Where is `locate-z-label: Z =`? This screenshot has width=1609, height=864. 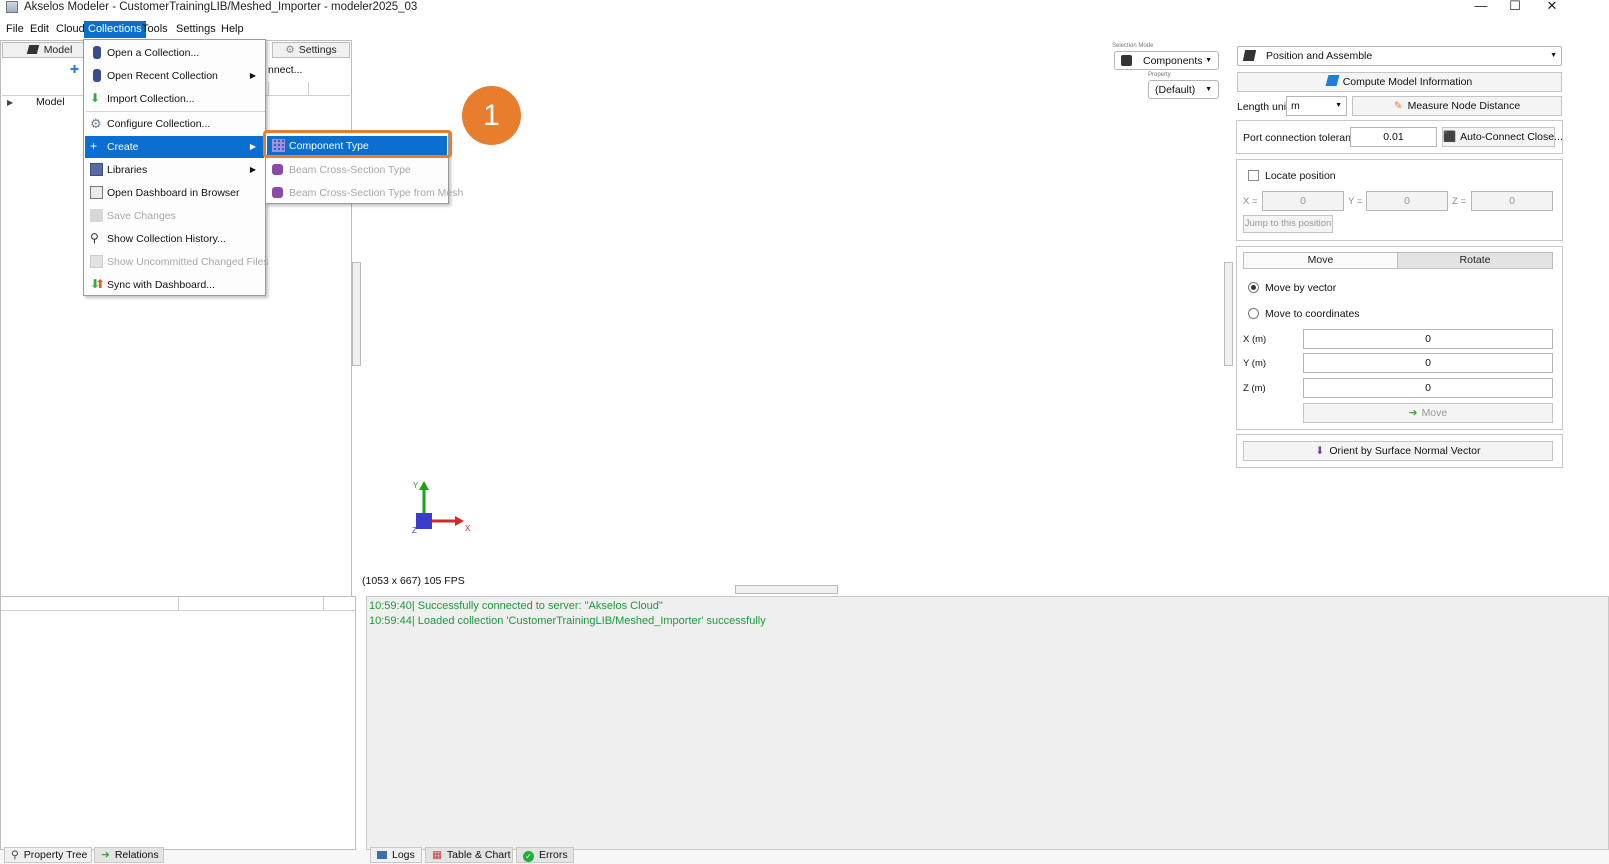 locate-z-label: Z = is located at coordinates (1459, 201).